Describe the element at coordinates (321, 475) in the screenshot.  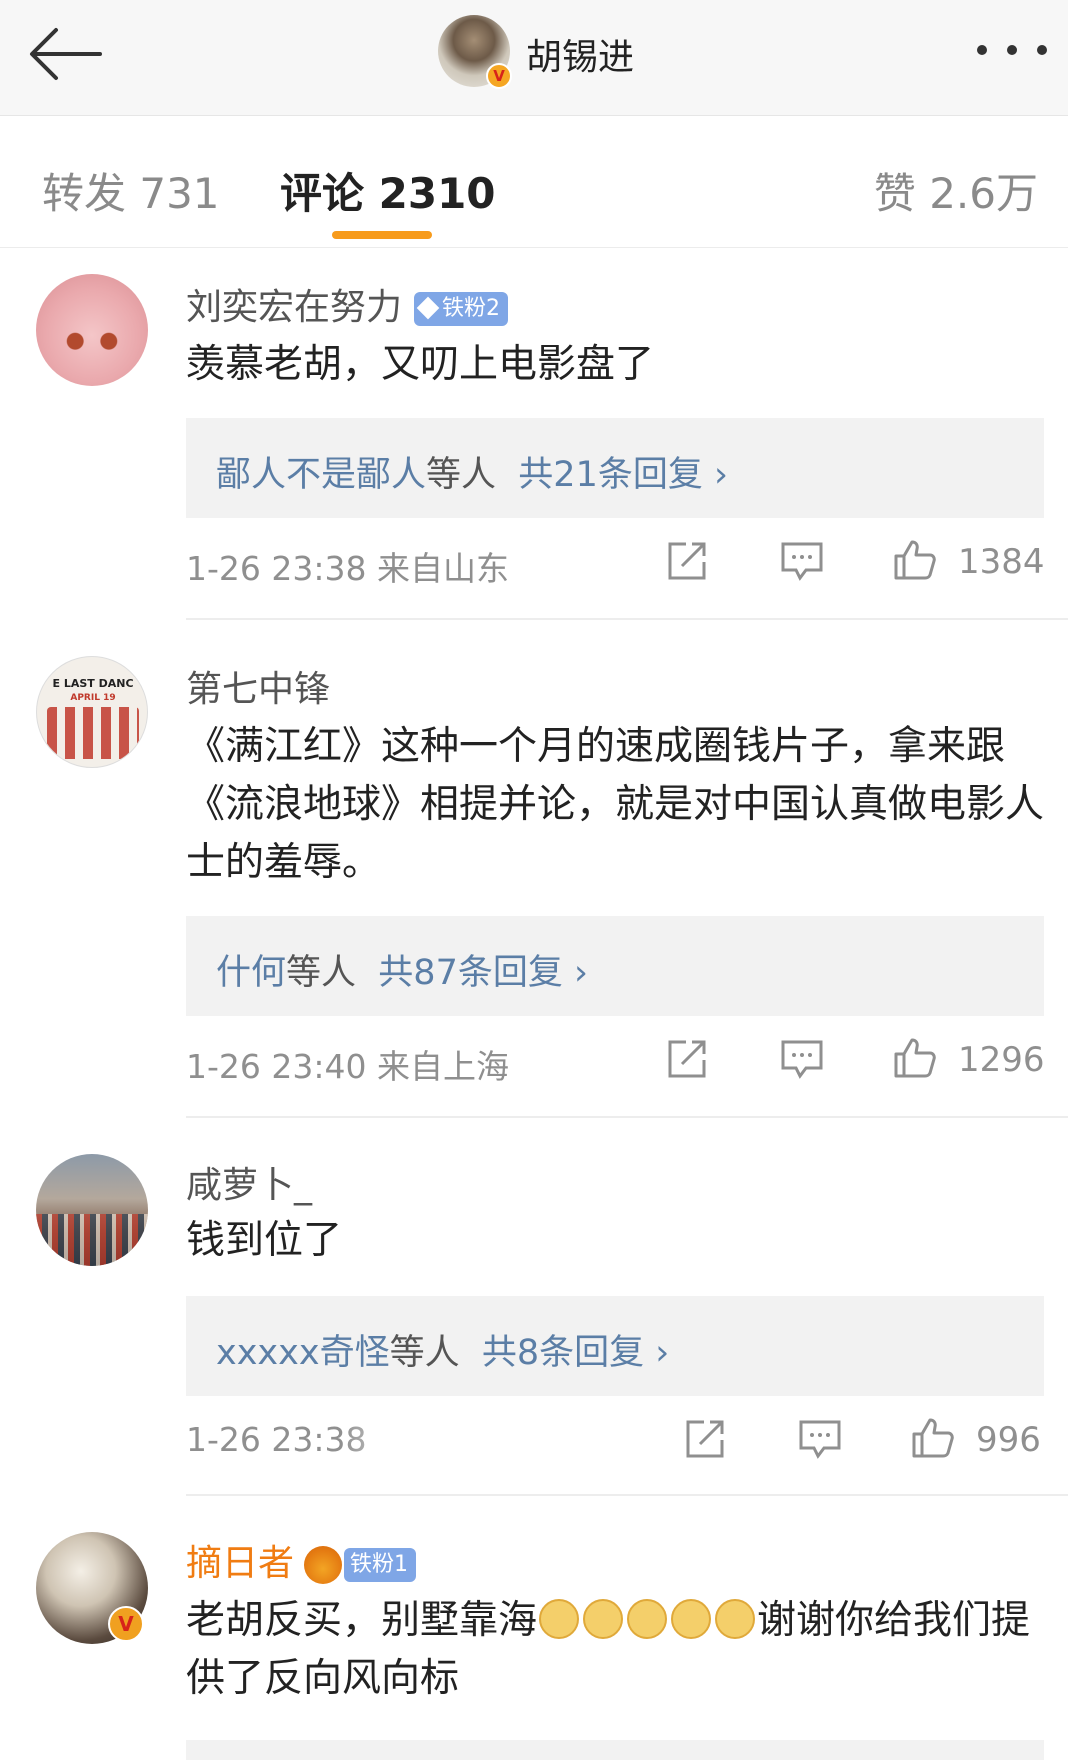
I see `reply-users: 鄙人不是鄙人` at that location.